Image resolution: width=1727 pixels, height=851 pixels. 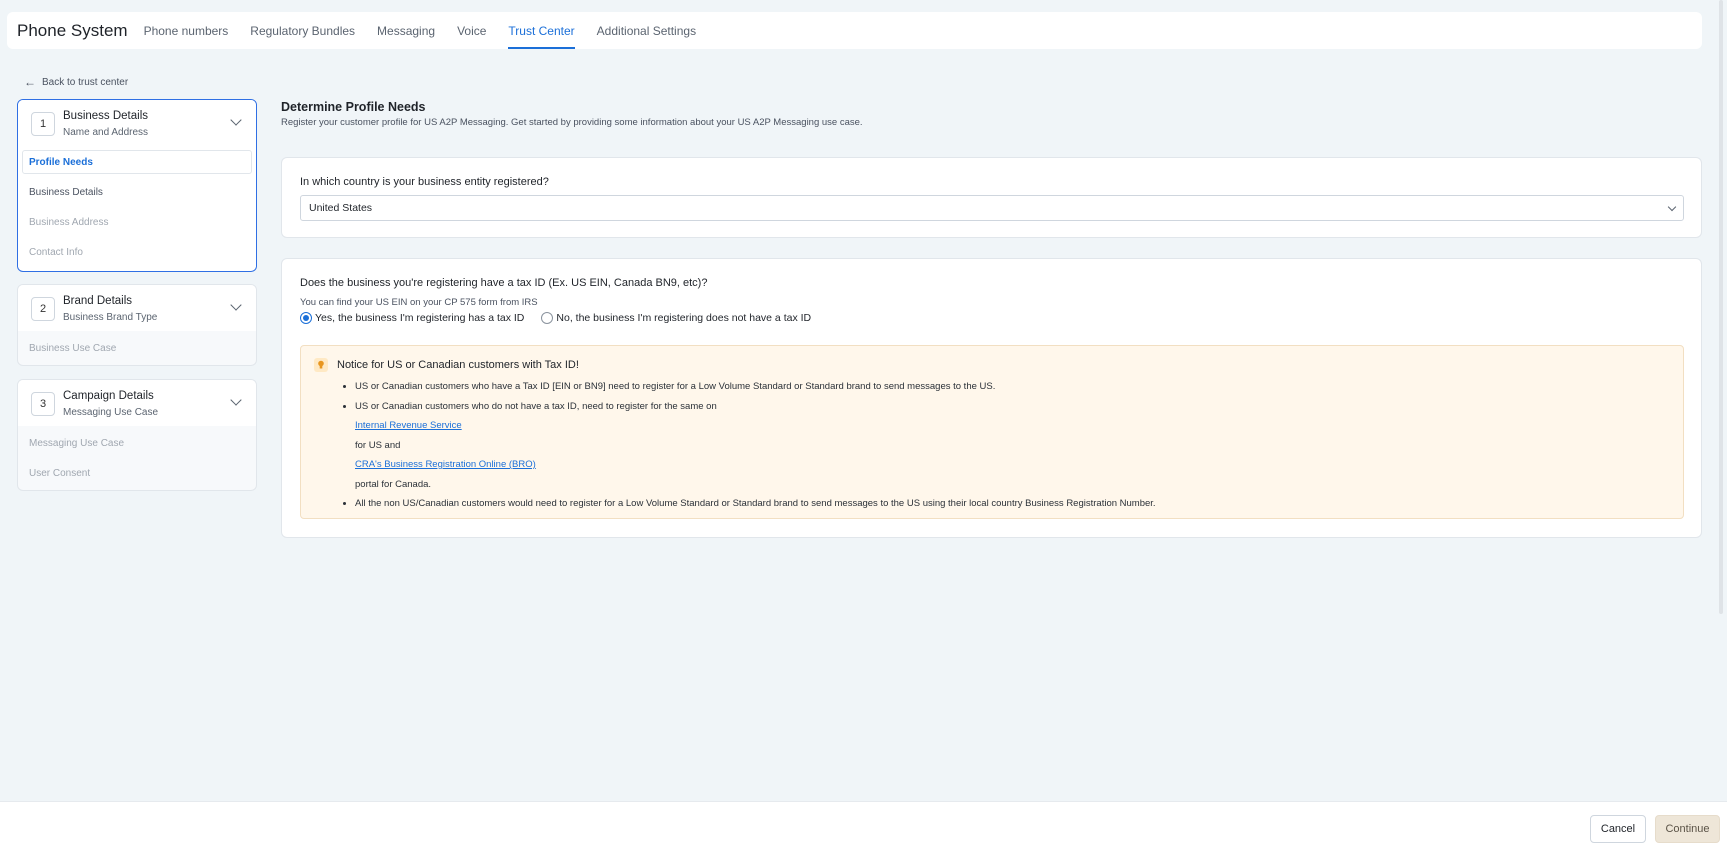 I want to click on sub-item-contact-info: Contact Info, so click(x=137, y=252).